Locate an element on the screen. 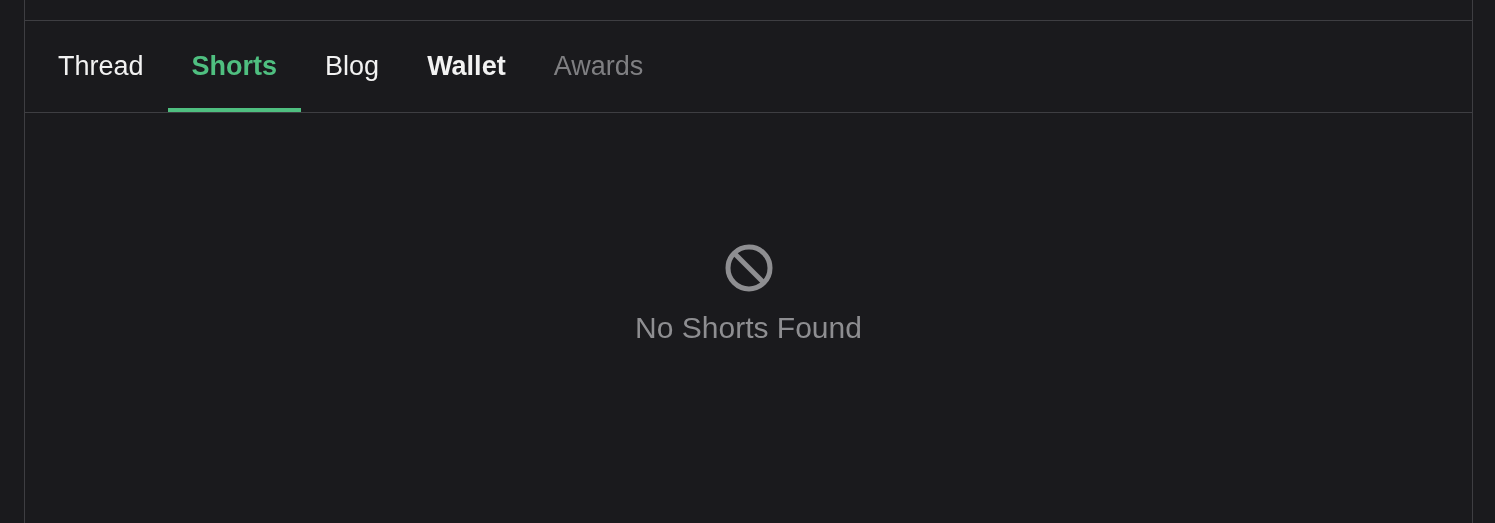 The width and height of the screenshot is (1495, 523). empty-message: No Shorts Found is located at coordinates (748, 328).